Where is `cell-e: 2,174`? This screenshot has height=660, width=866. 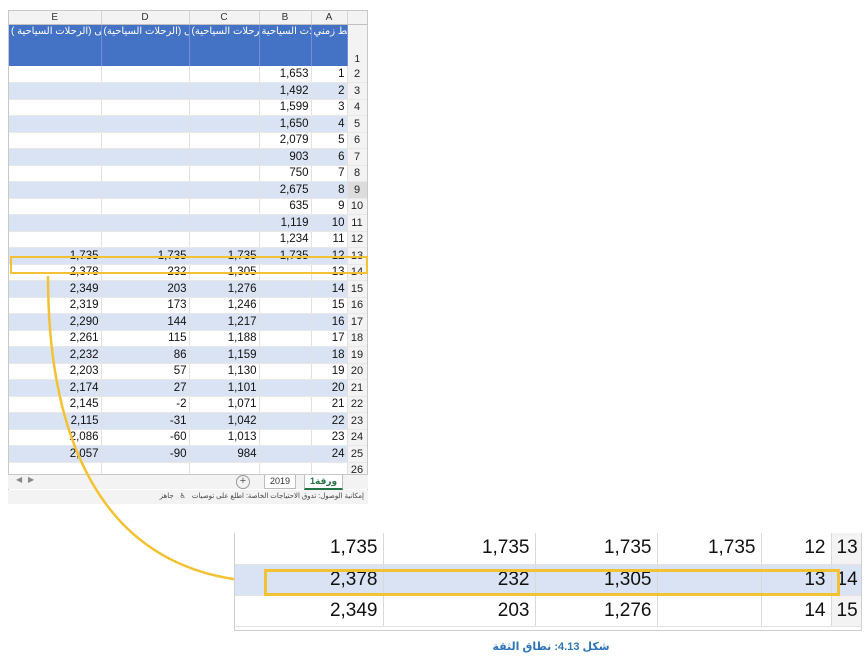 cell-e: 2,174 is located at coordinates (55, 388).